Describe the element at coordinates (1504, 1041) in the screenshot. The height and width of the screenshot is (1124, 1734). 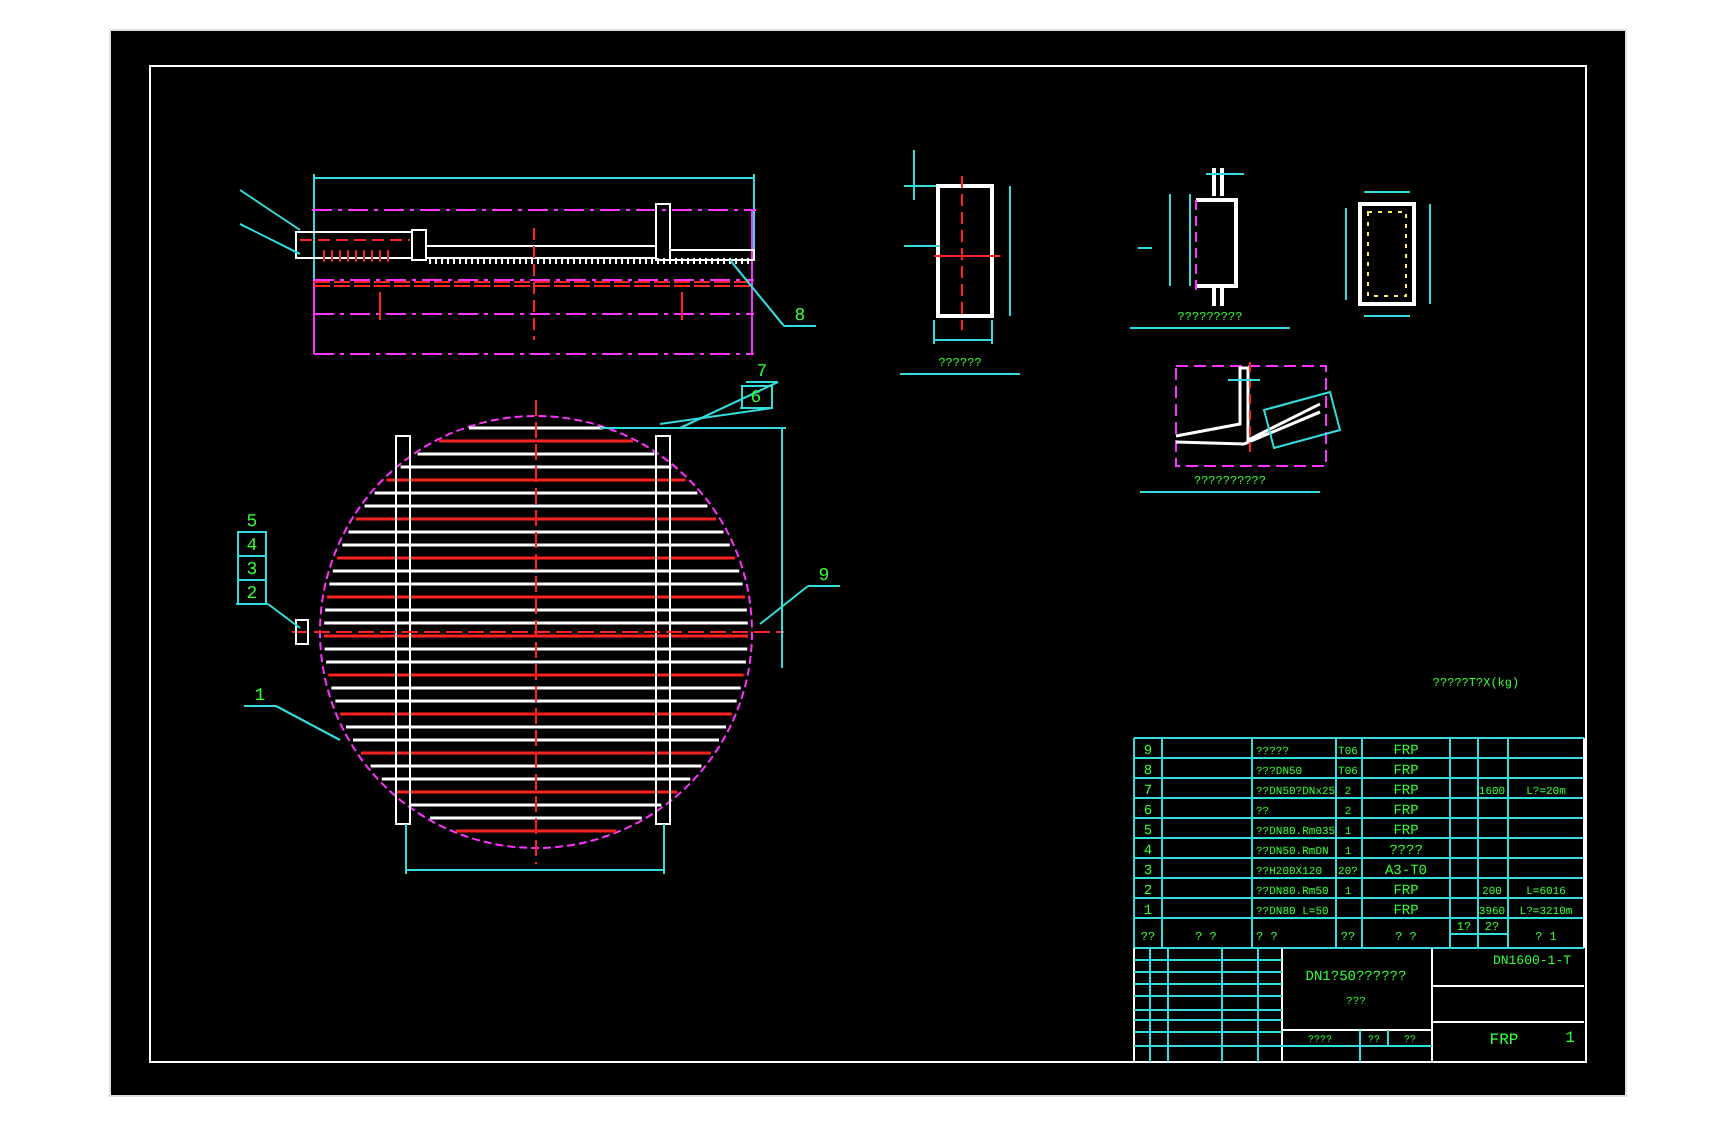
I see `material-text: FRP` at that location.